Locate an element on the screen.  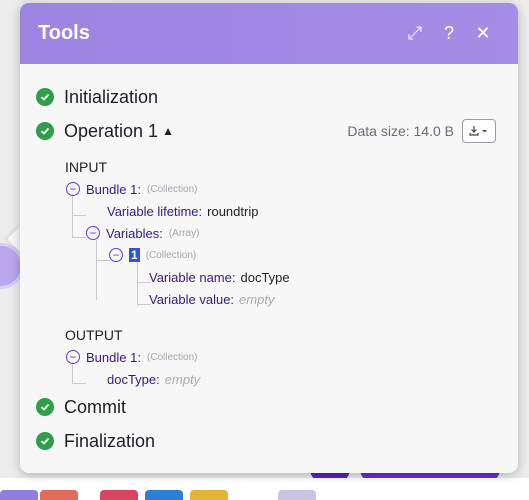
download-button is located at coordinates (479, 131).